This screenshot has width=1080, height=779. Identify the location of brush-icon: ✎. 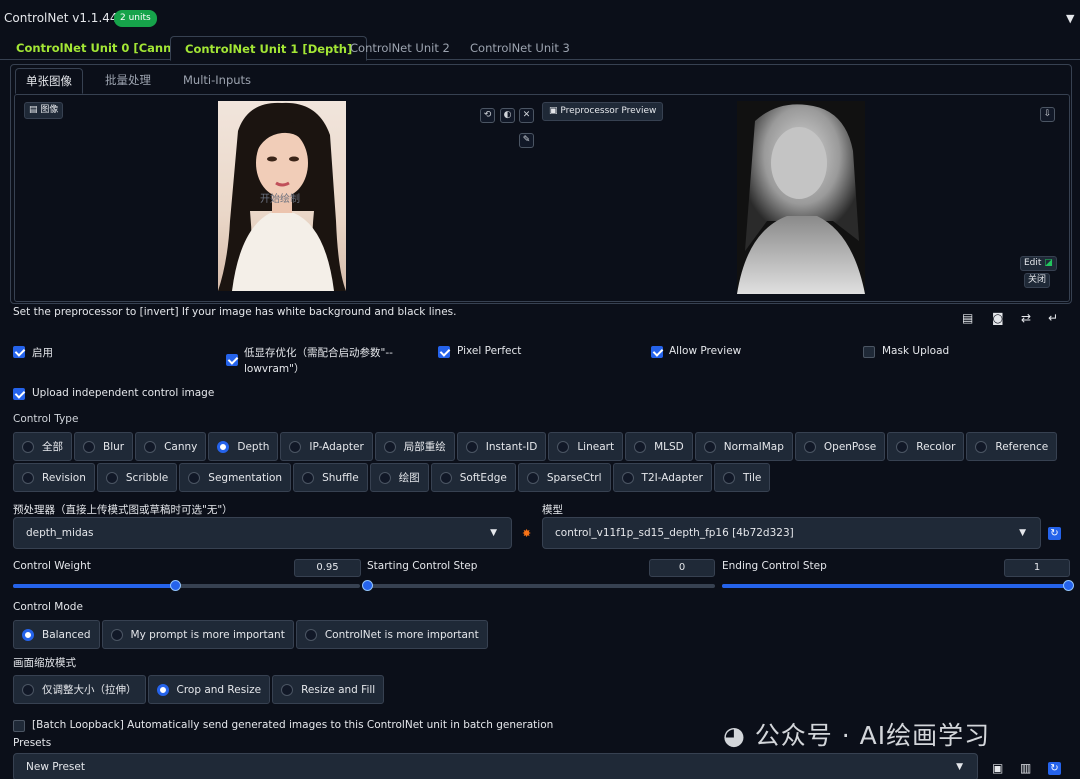
(526, 140).